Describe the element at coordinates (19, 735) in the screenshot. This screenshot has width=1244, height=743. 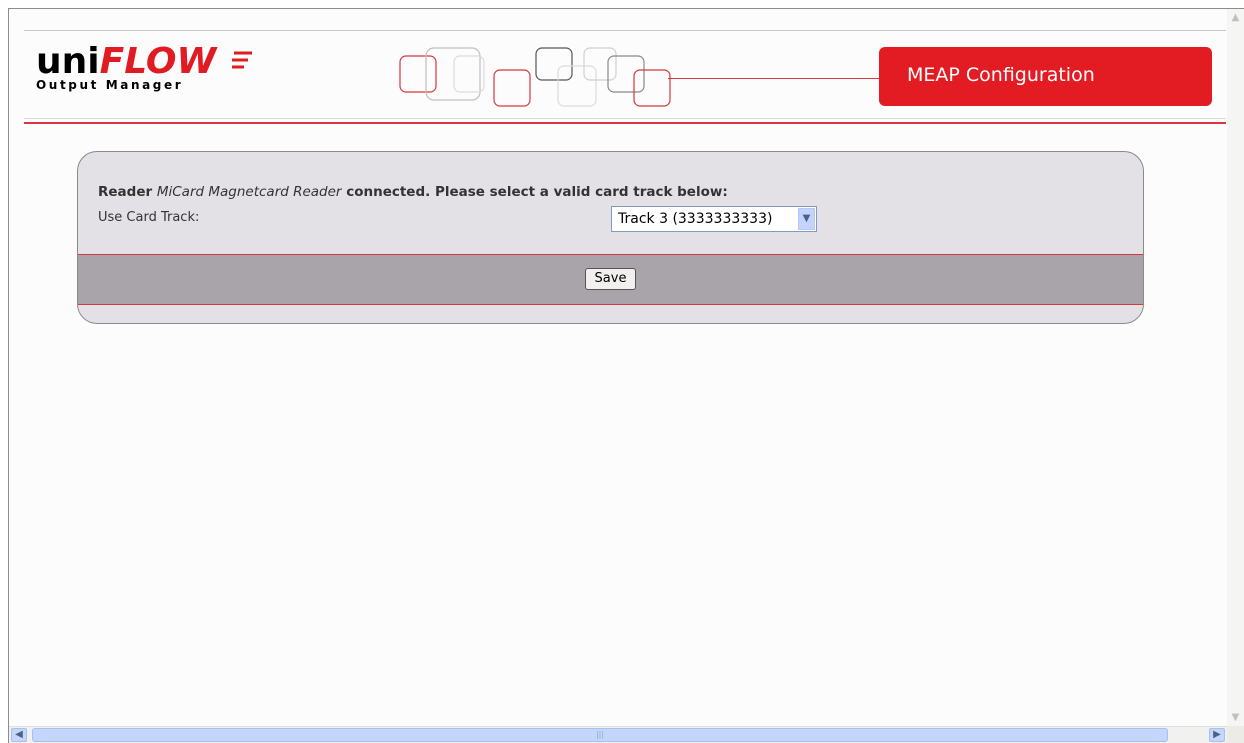
I see `arrow-left-icon: ◀` at that location.